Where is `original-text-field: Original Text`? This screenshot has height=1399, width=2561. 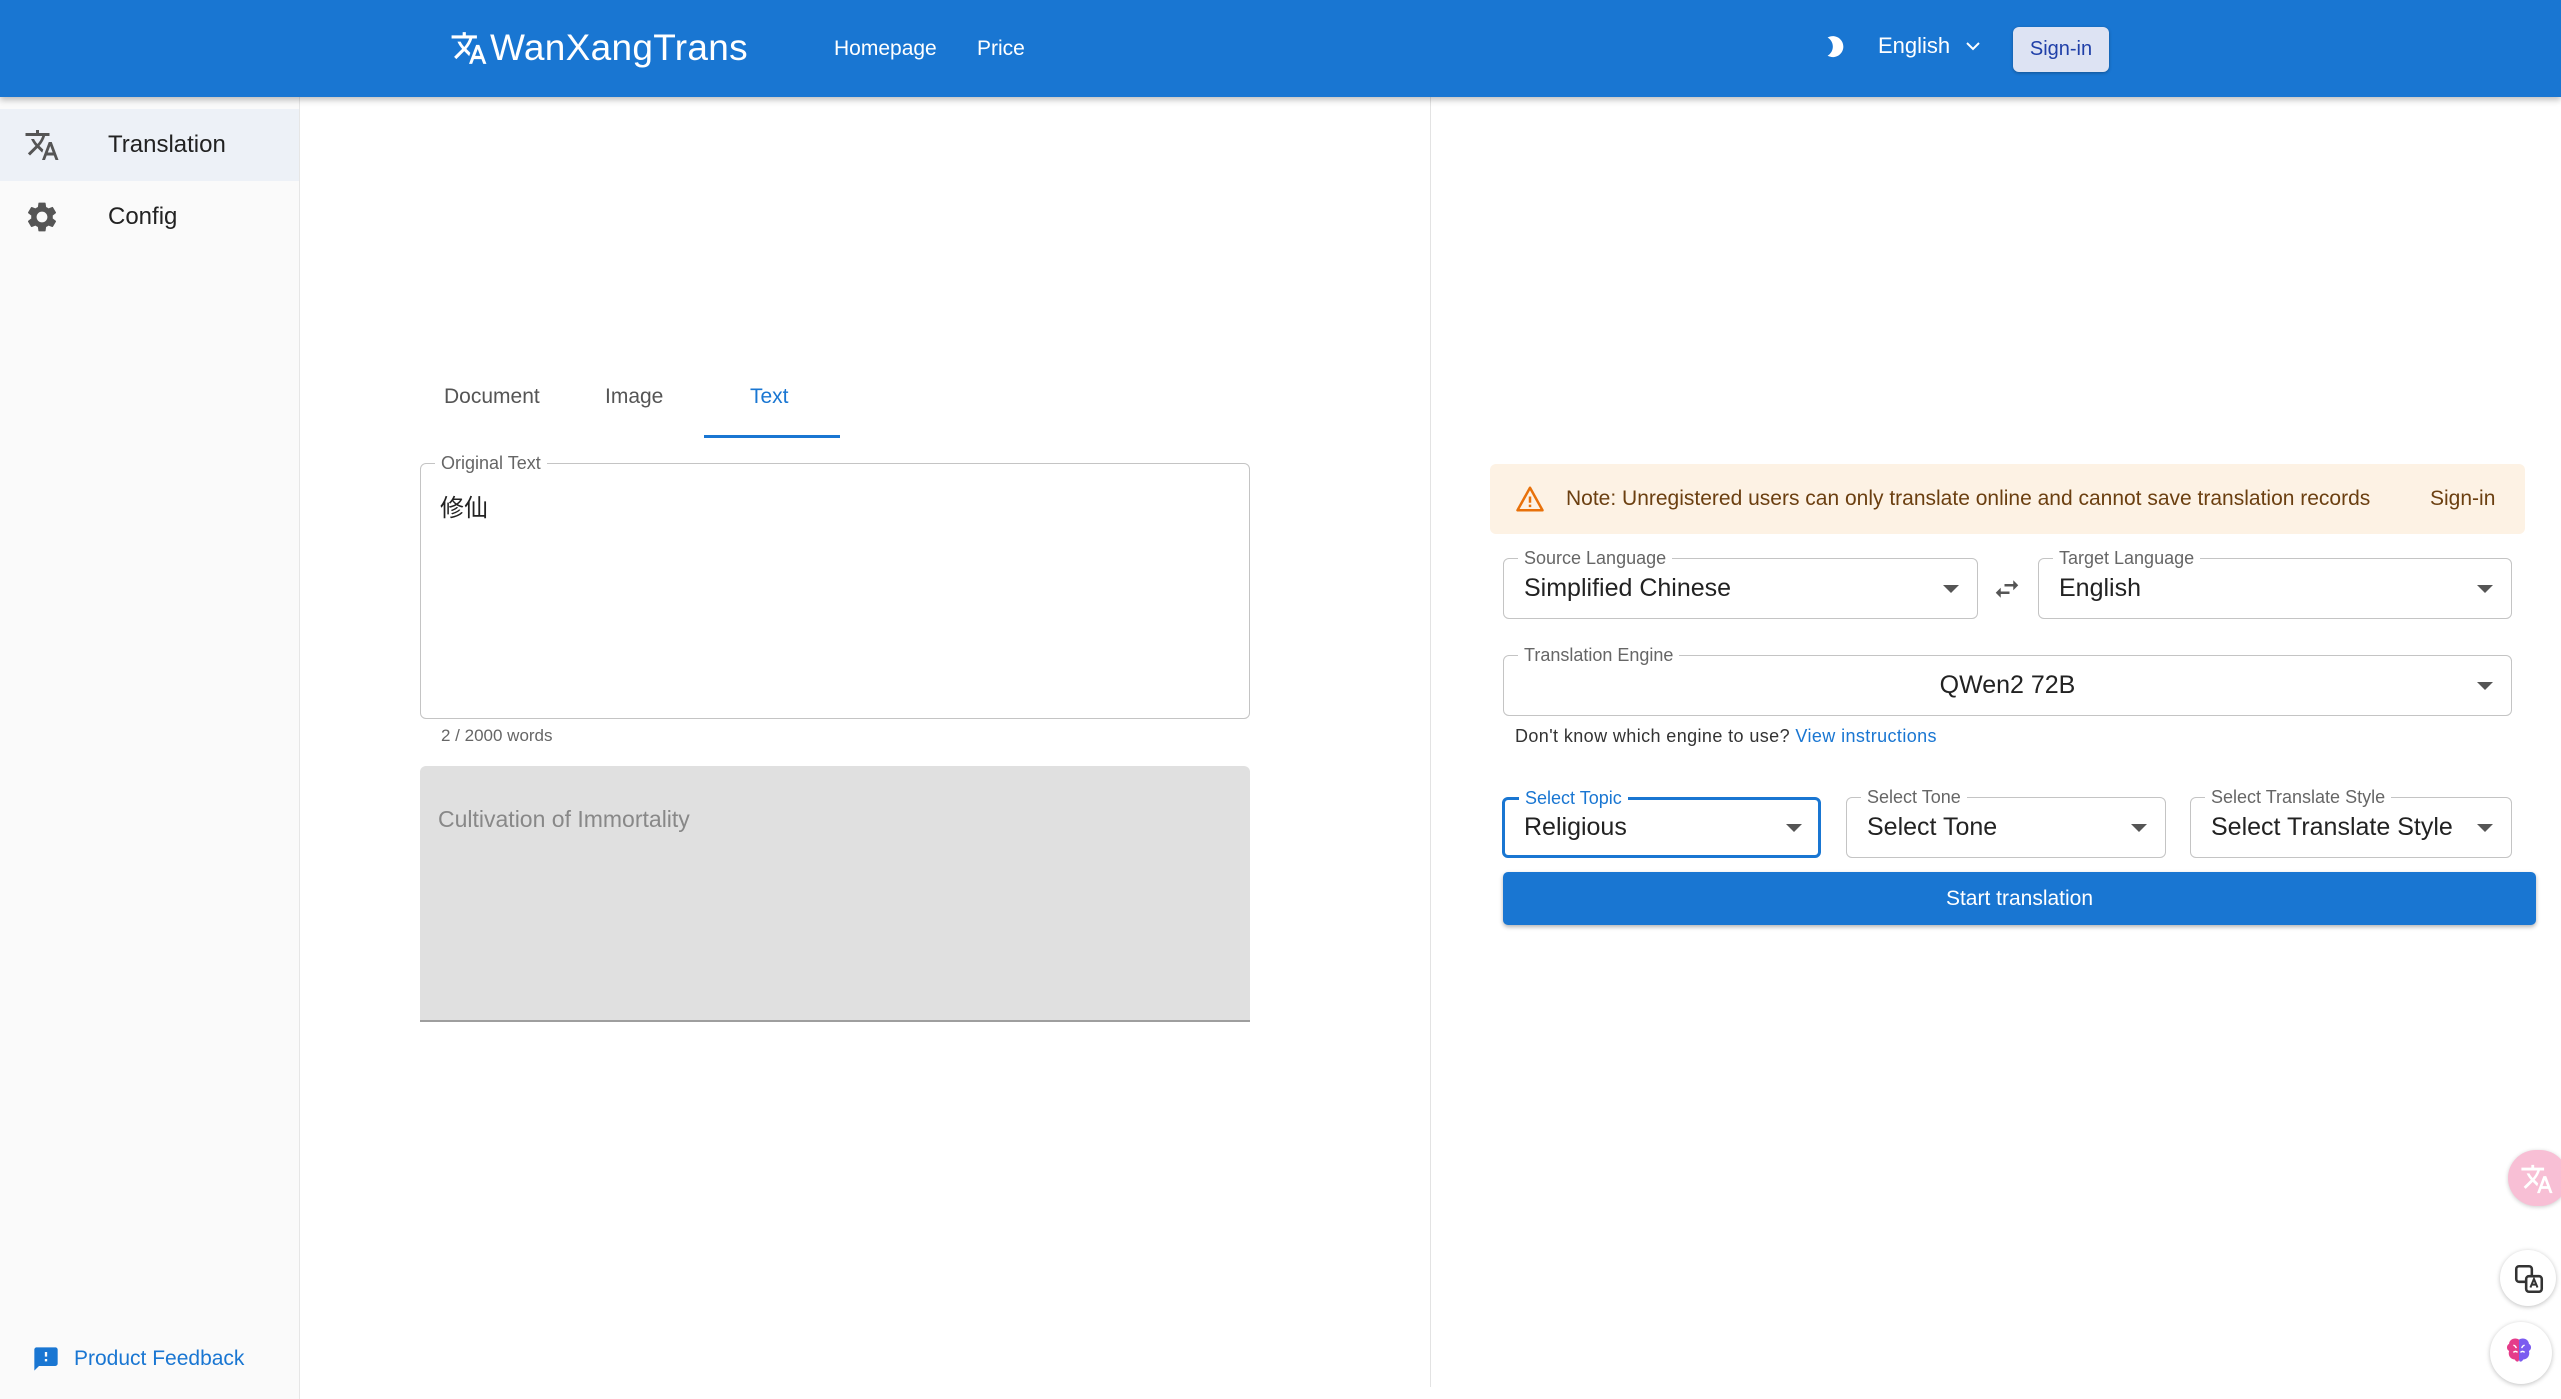 original-text-field: Original Text is located at coordinates (835, 586).